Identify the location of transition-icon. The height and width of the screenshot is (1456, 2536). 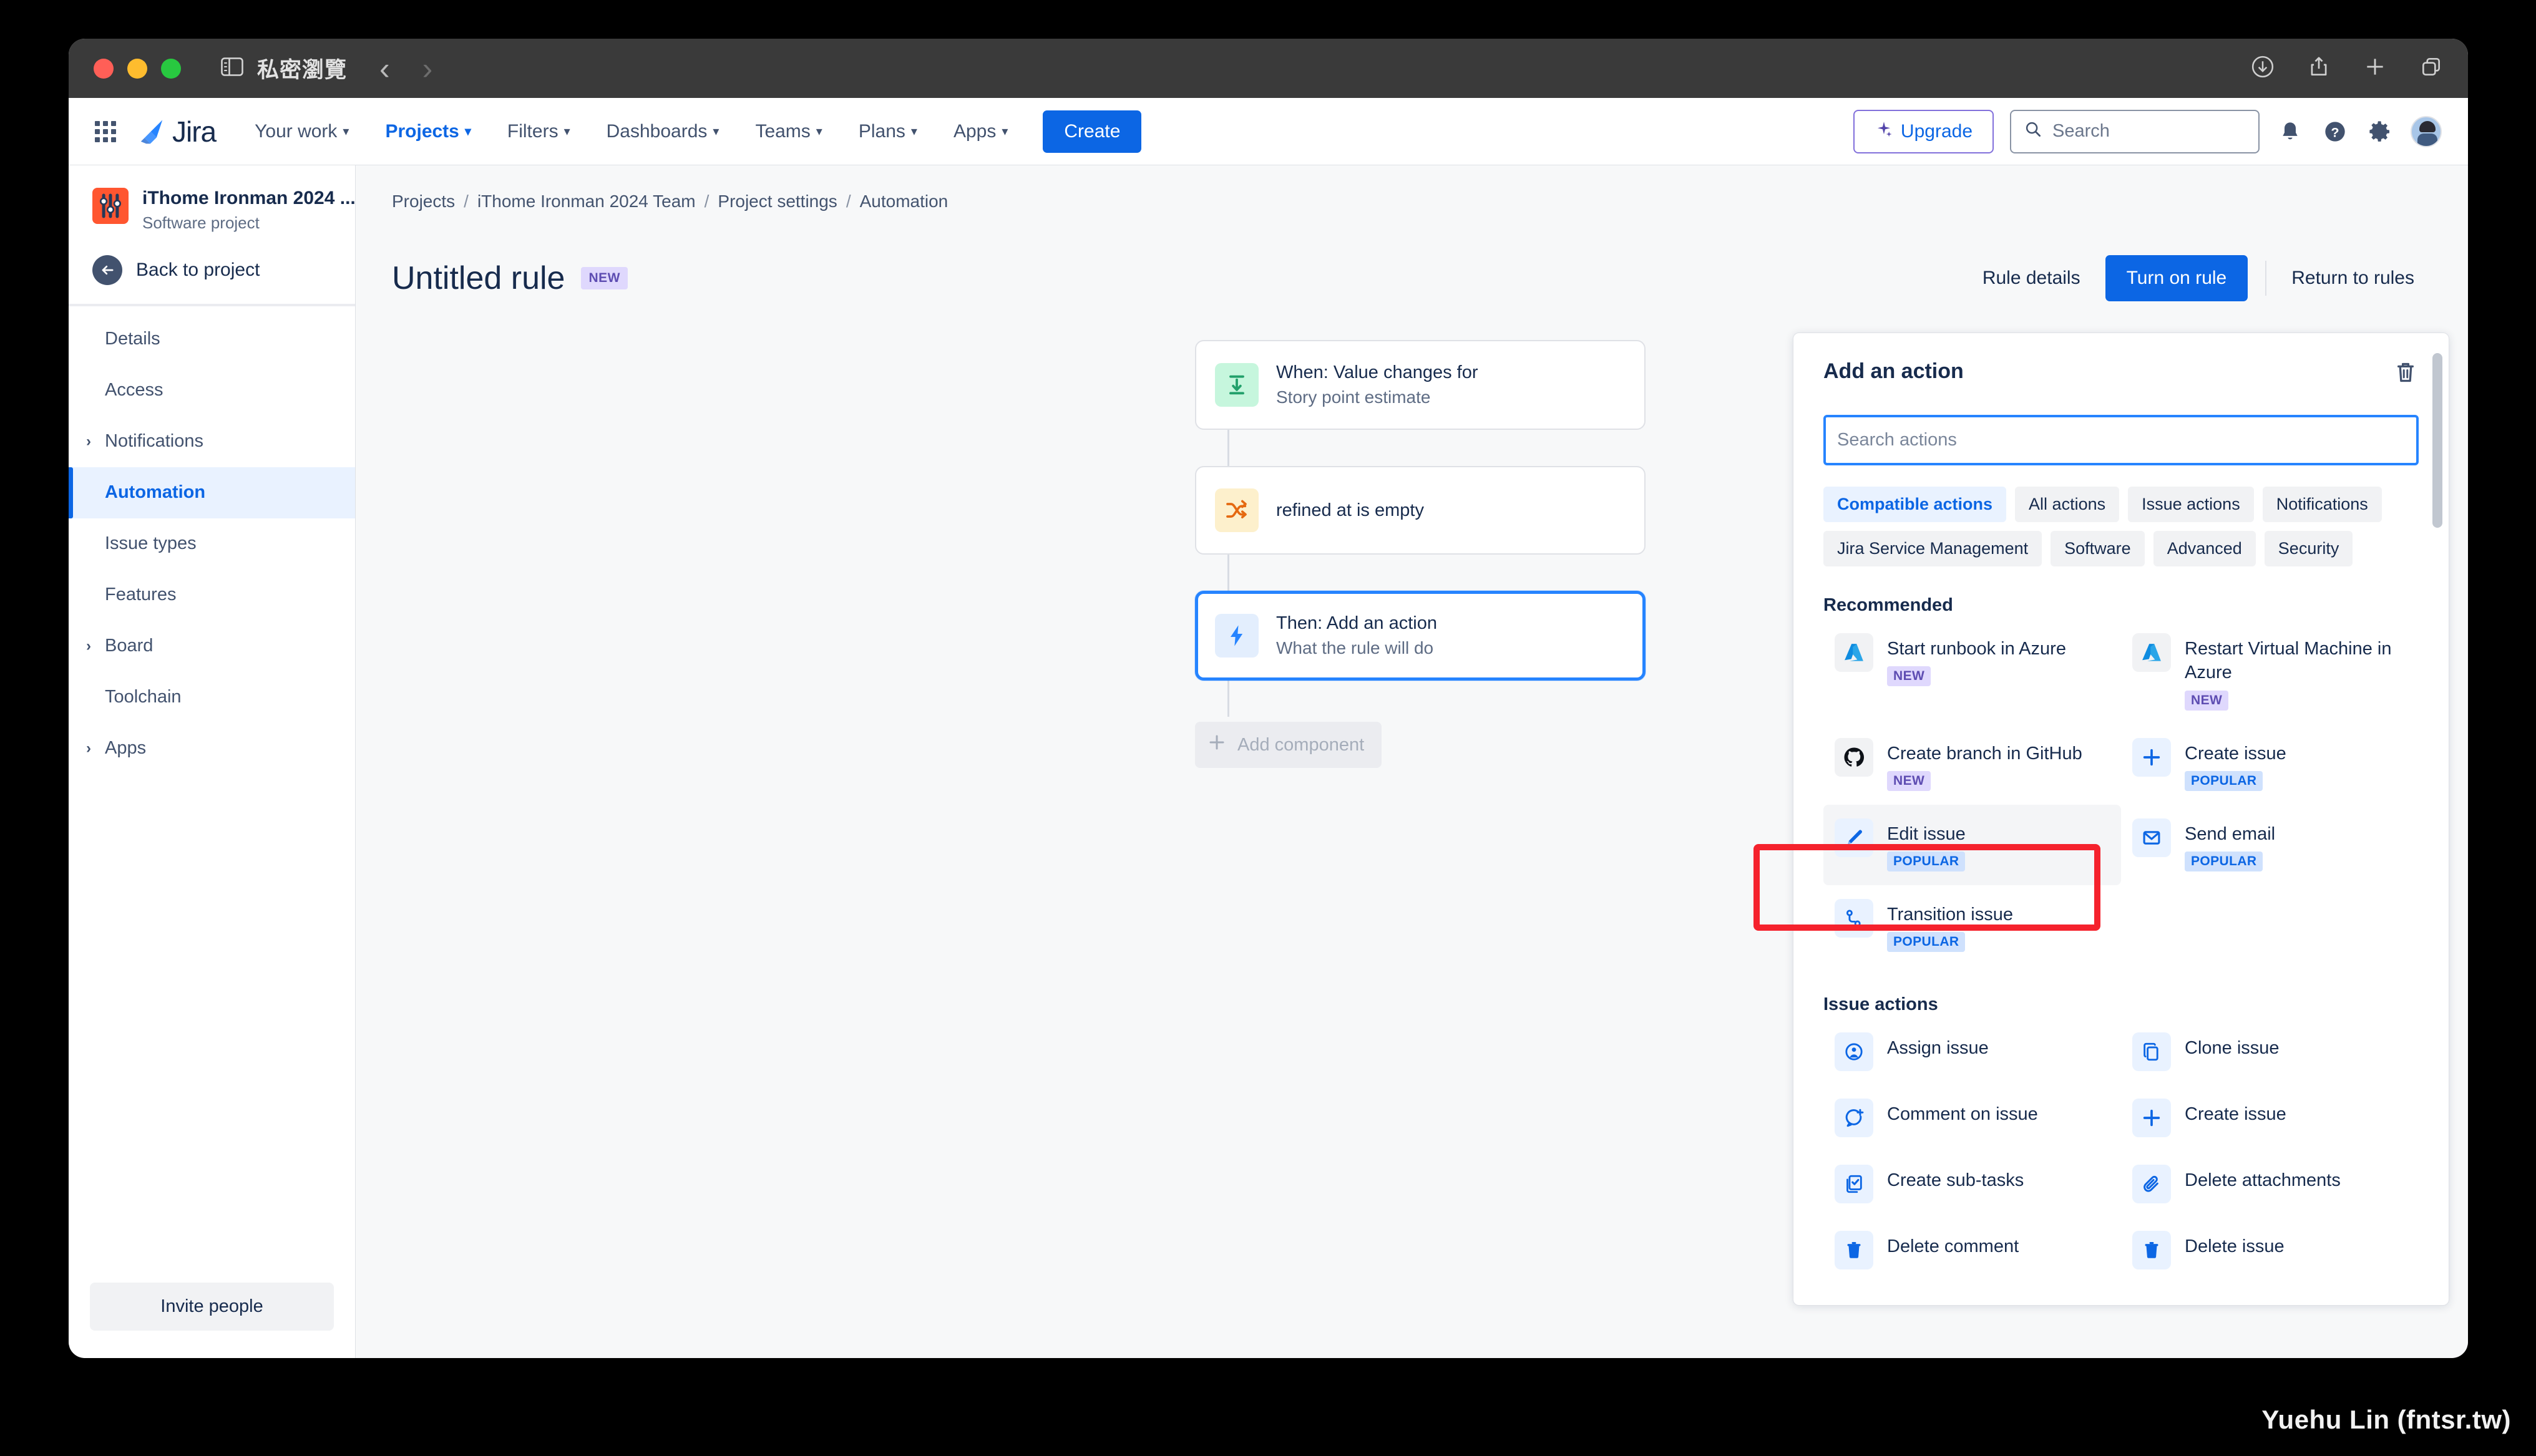
(1854, 918).